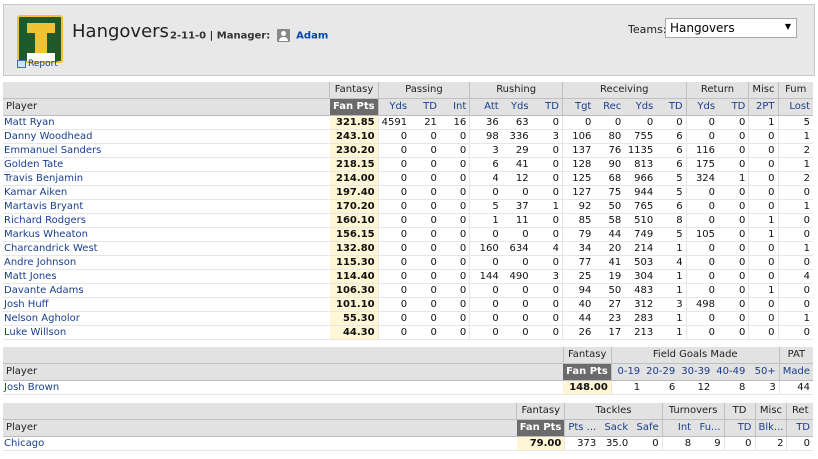 This screenshot has width=818, height=459. Describe the element at coordinates (578, 107) in the screenshot. I see `stat-column-header: Tgt` at that location.